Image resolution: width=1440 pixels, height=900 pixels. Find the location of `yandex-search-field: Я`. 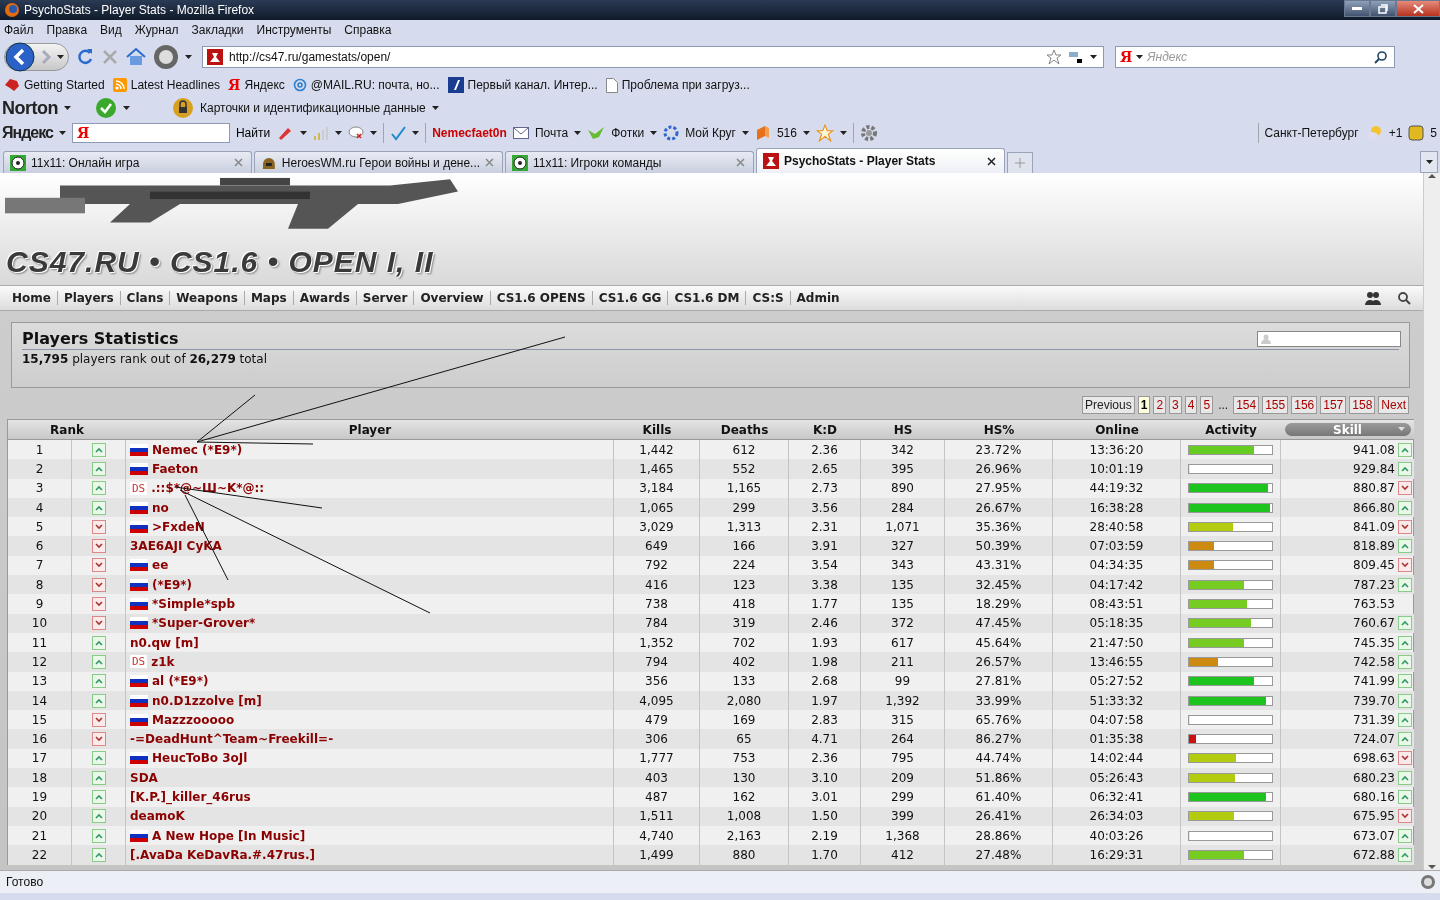

yandex-search-field: Я is located at coordinates (150, 133).